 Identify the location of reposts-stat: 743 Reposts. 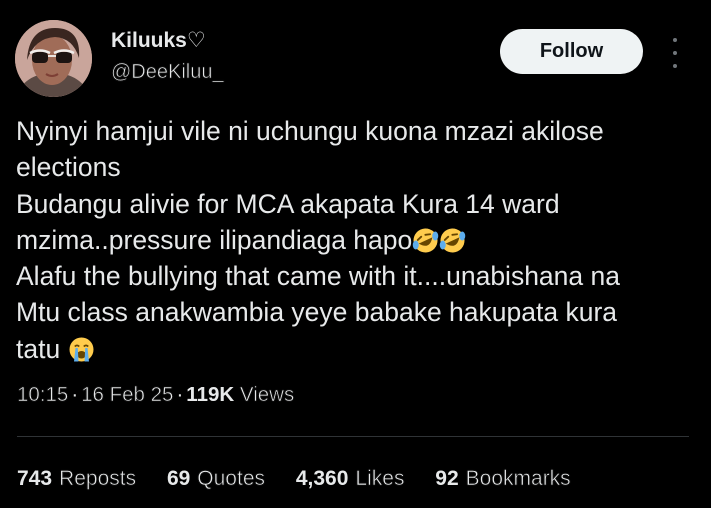
(76, 479).